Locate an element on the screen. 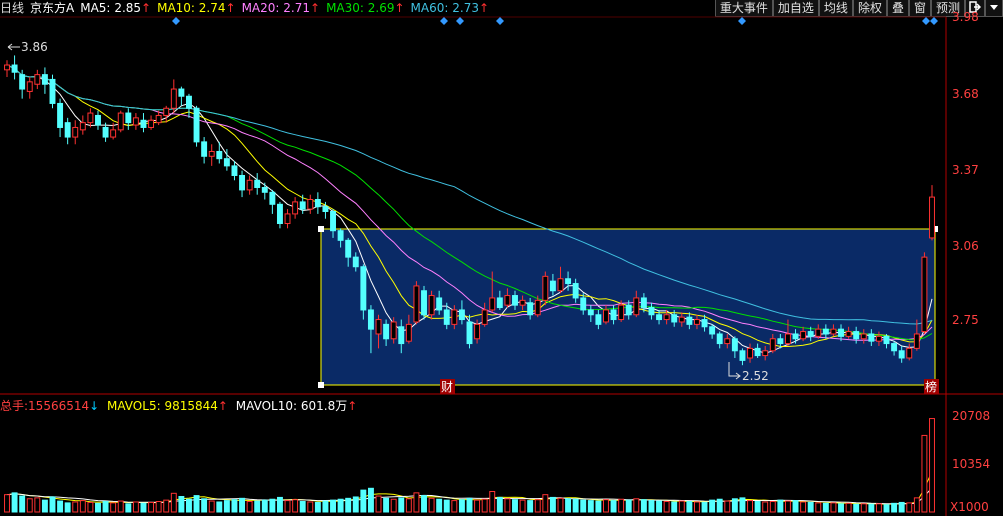 This screenshot has height=516, width=1003. up-arrow-icon: ↑ is located at coordinates (222, 406).